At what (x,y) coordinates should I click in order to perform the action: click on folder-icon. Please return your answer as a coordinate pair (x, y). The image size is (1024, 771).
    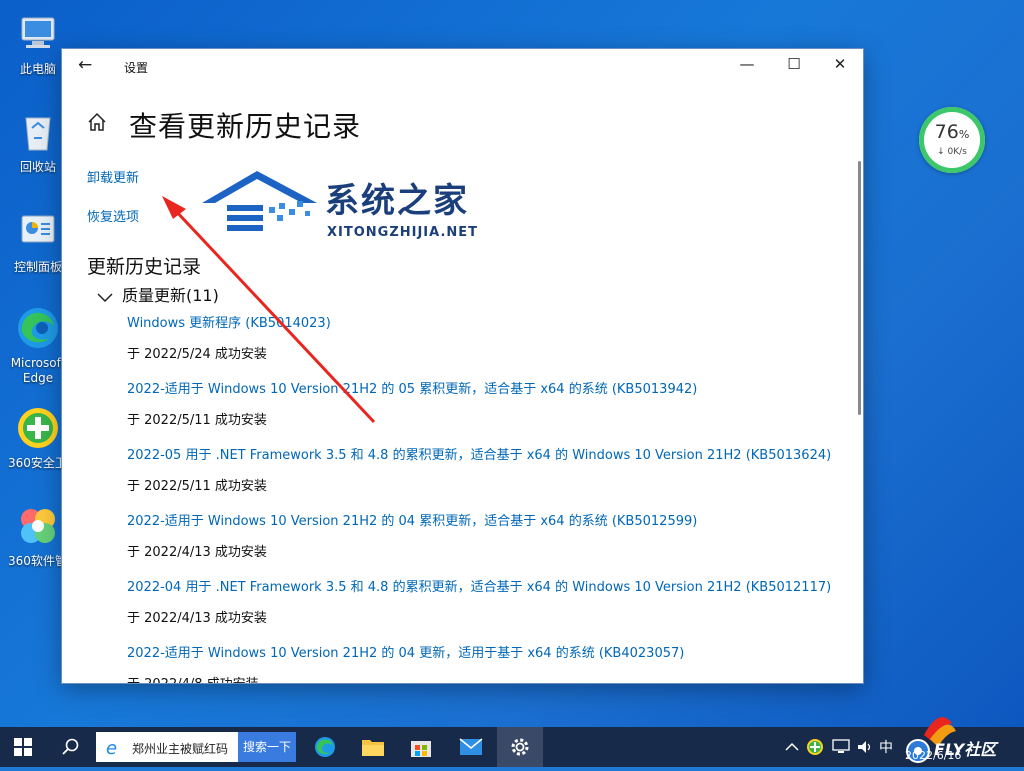
    Looking at the image, I should click on (373, 748).